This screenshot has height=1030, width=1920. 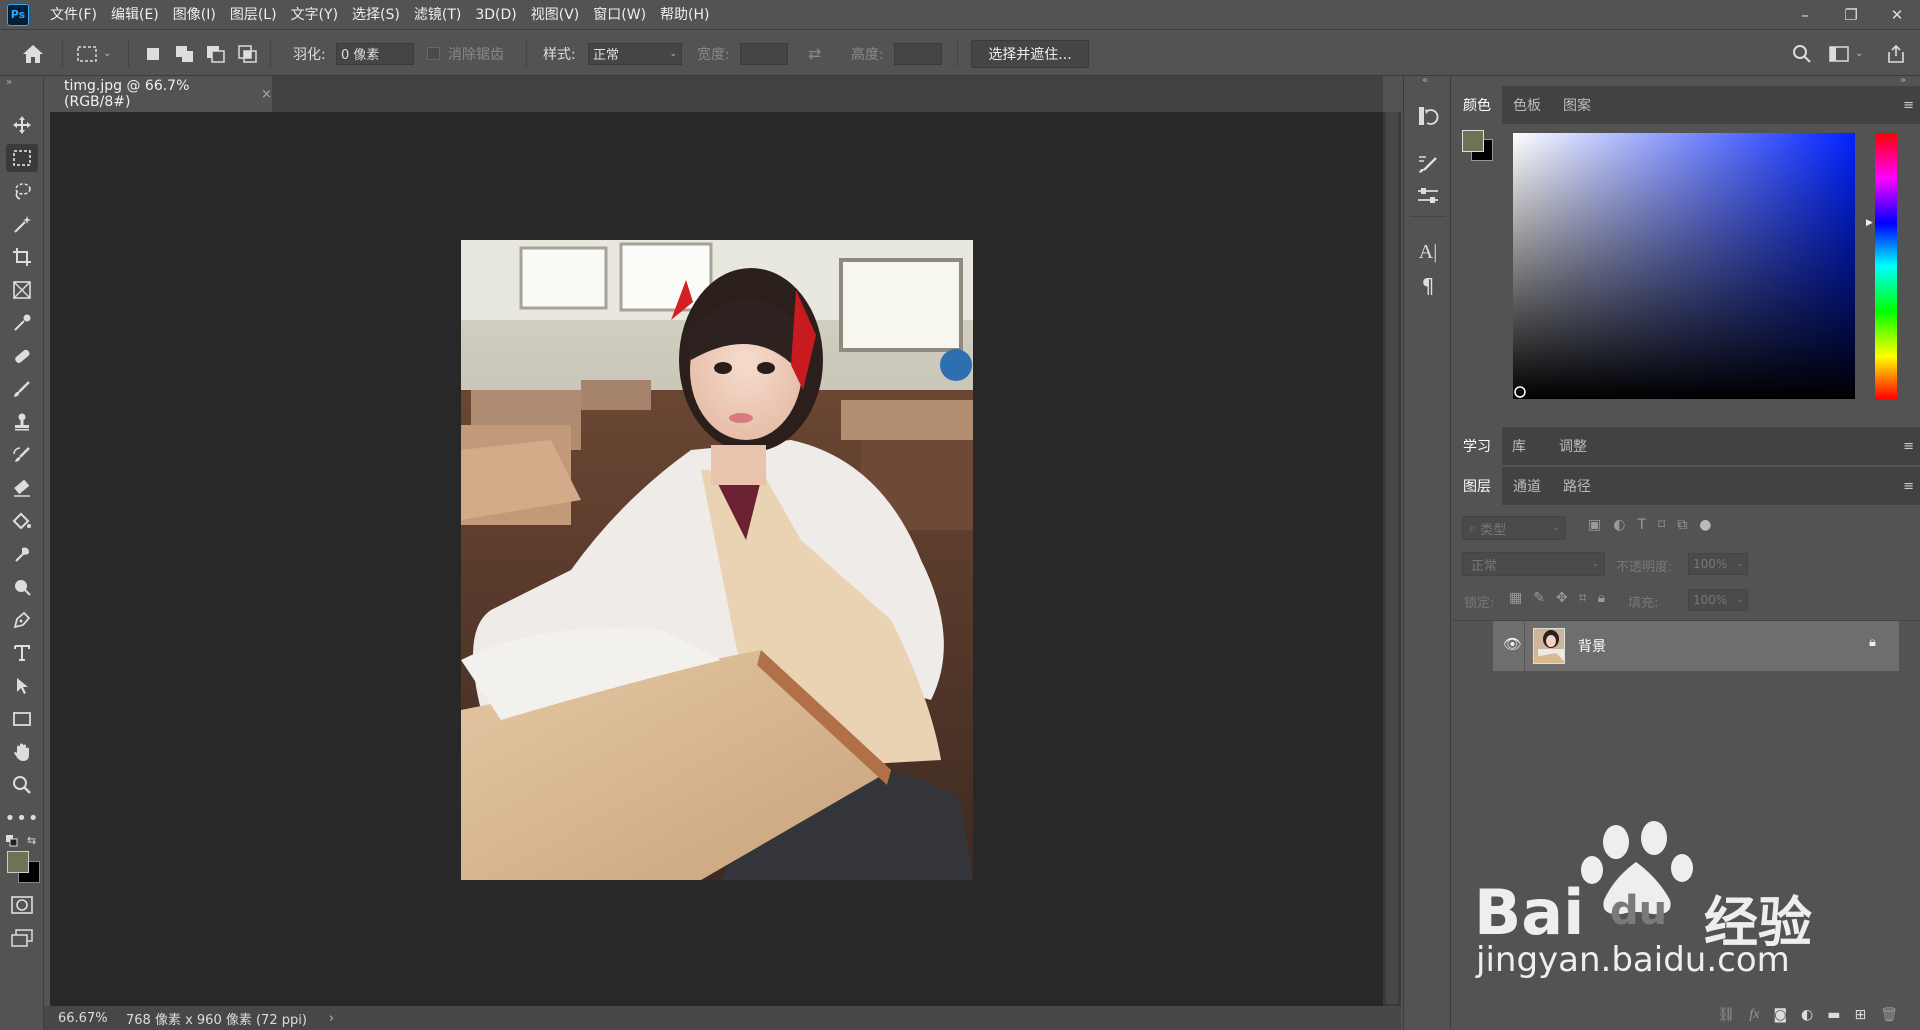 What do you see at coordinates (1533, 564) in the screenshot?
I see `blend-mode-select: 正常 ⌄` at bounding box center [1533, 564].